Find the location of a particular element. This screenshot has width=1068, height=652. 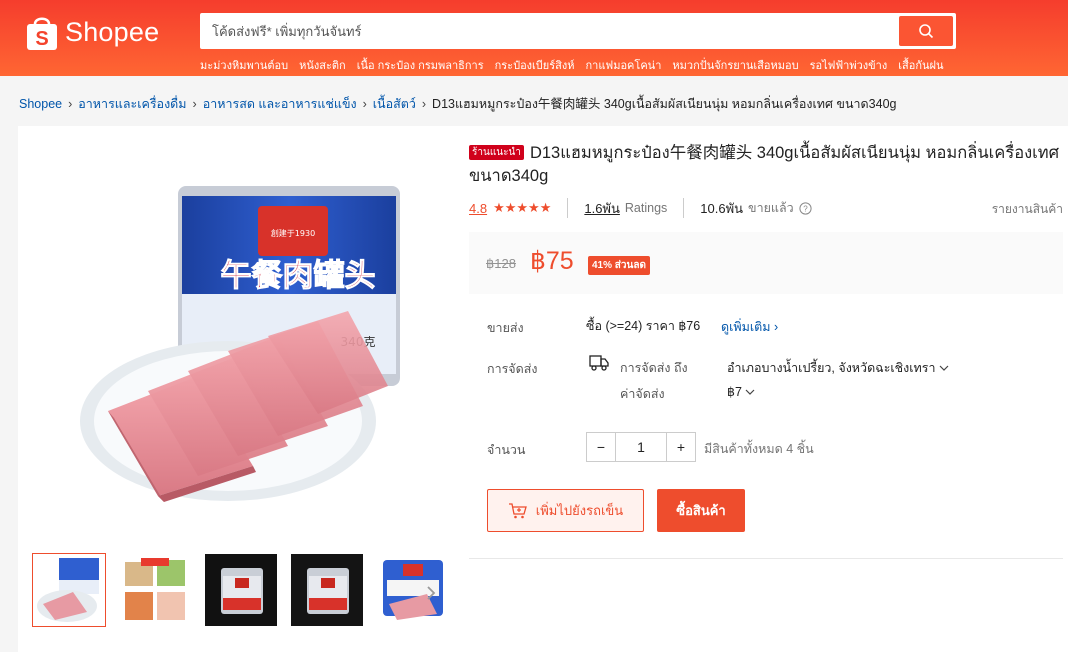

search-icon is located at coordinates (926, 31).